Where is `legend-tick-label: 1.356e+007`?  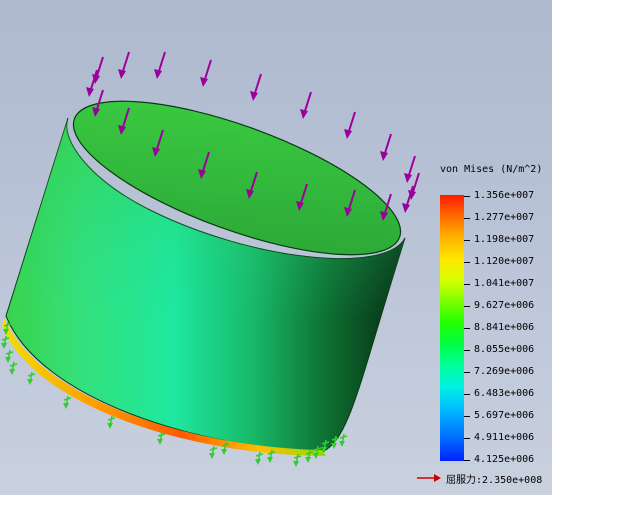 legend-tick-label: 1.356e+007 is located at coordinates (504, 195).